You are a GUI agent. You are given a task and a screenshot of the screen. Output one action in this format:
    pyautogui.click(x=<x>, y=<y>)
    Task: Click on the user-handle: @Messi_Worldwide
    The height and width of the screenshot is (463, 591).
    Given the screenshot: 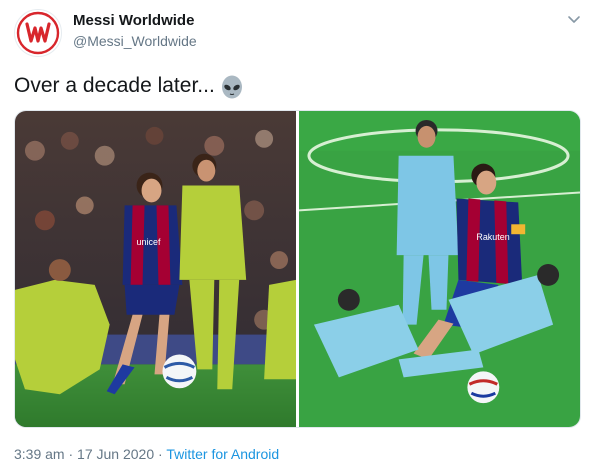 What is the action you would take?
    pyautogui.click(x=135, y=41)
    